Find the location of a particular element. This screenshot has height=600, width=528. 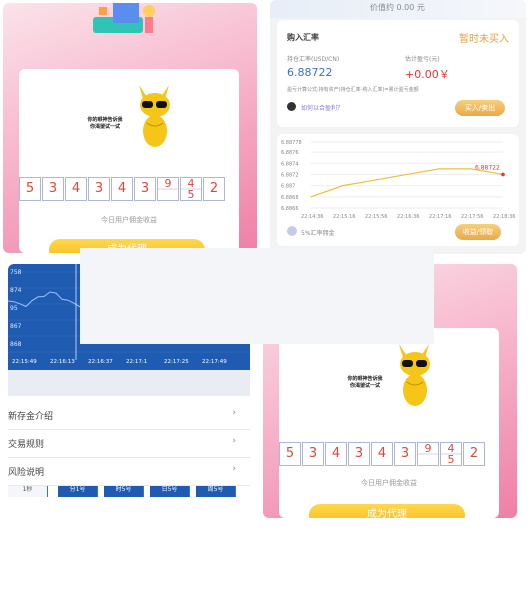

how-to-profit-link: 如何以合盈利？ is located at coordinates (322, 107).